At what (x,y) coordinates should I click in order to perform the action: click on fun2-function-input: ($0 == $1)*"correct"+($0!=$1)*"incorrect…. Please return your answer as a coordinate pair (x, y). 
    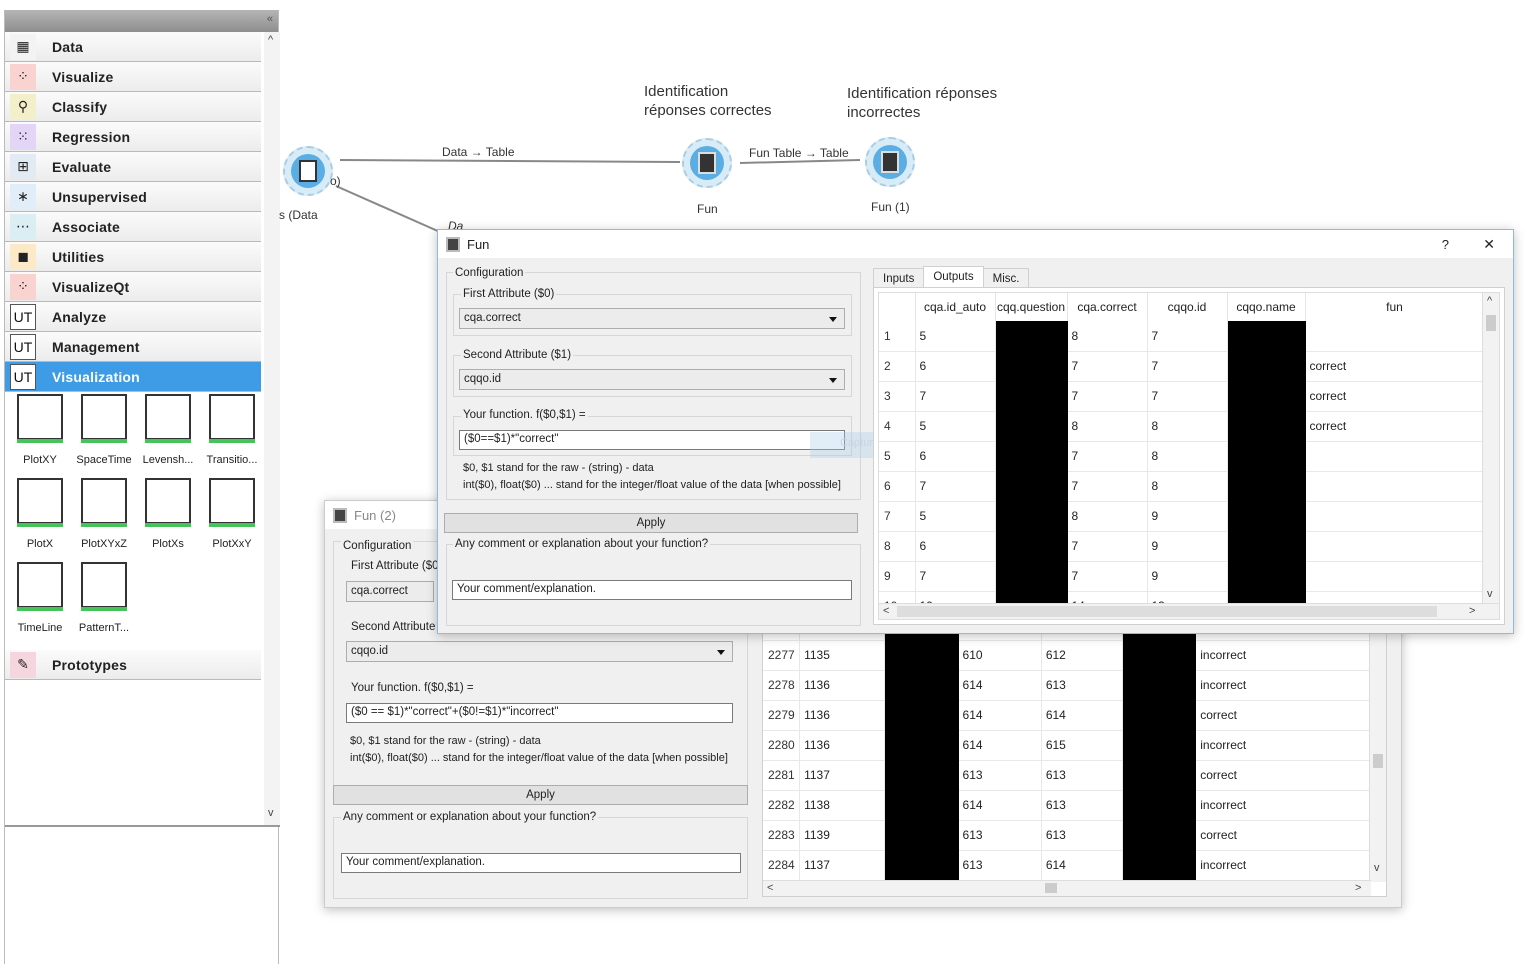
    Looking at the image, I should click on (539, 713).